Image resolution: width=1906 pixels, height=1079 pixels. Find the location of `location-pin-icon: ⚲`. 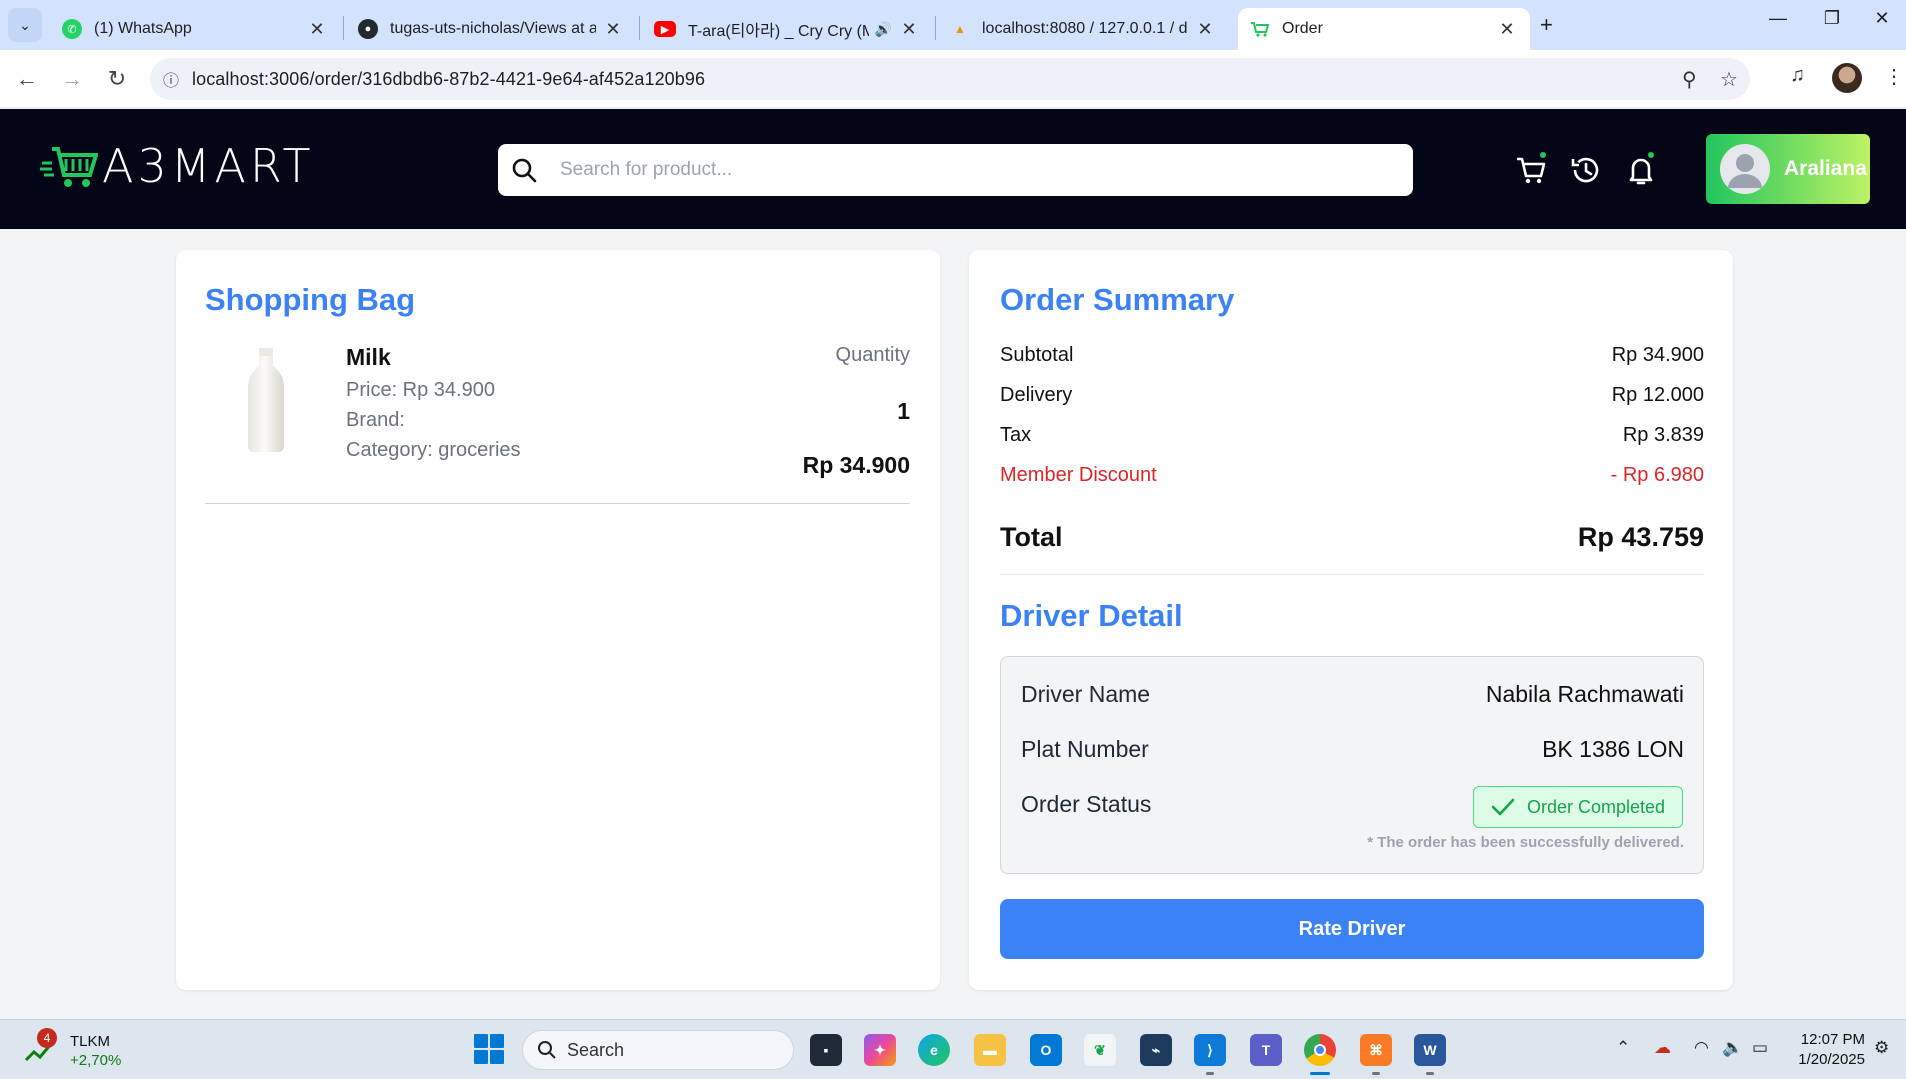

location-pin-icon: ⚲ is located at coordinates (1689, 79).